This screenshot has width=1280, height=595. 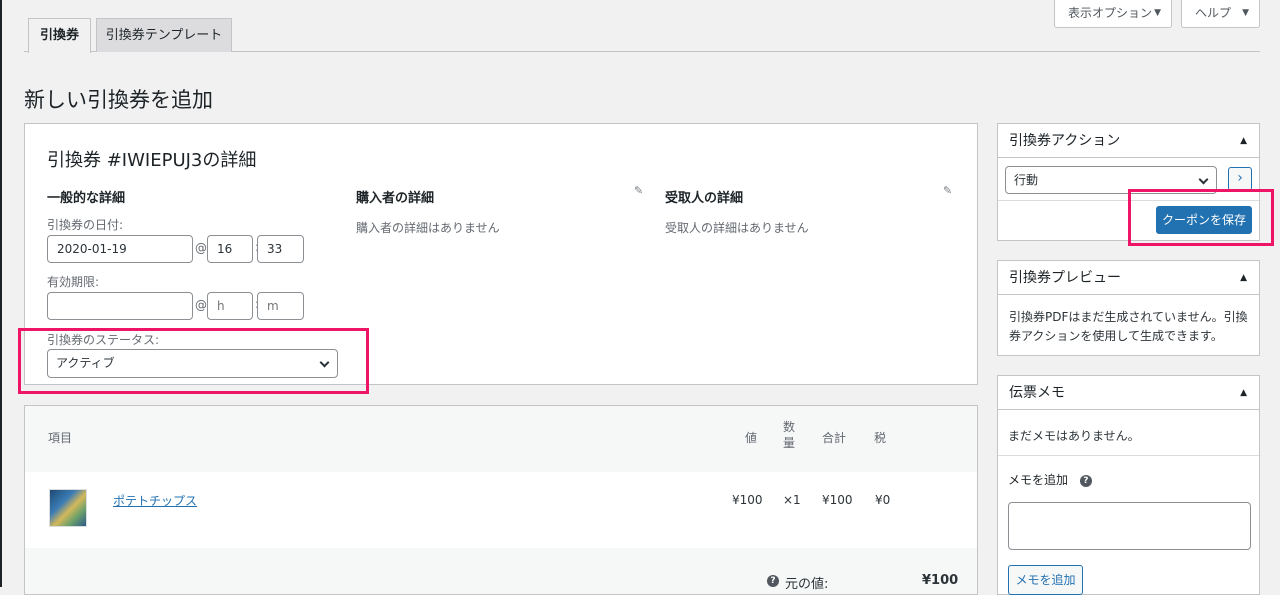 I want to click on row-value: ¥100, so click(x=747, y=500).